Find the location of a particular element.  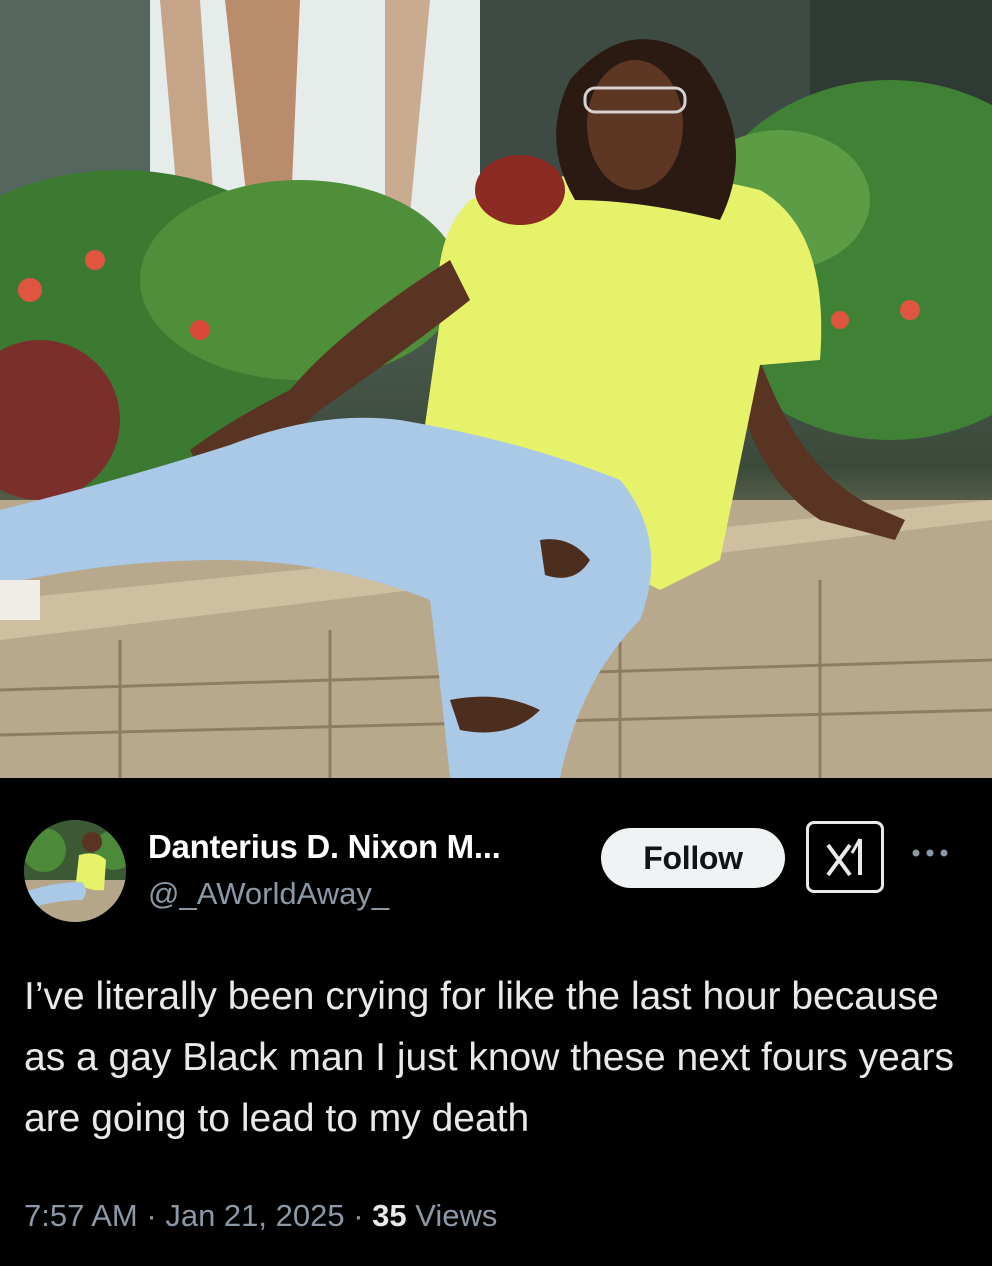

tweet-time: 7:57 AM is located at coordinates (81, 1215).